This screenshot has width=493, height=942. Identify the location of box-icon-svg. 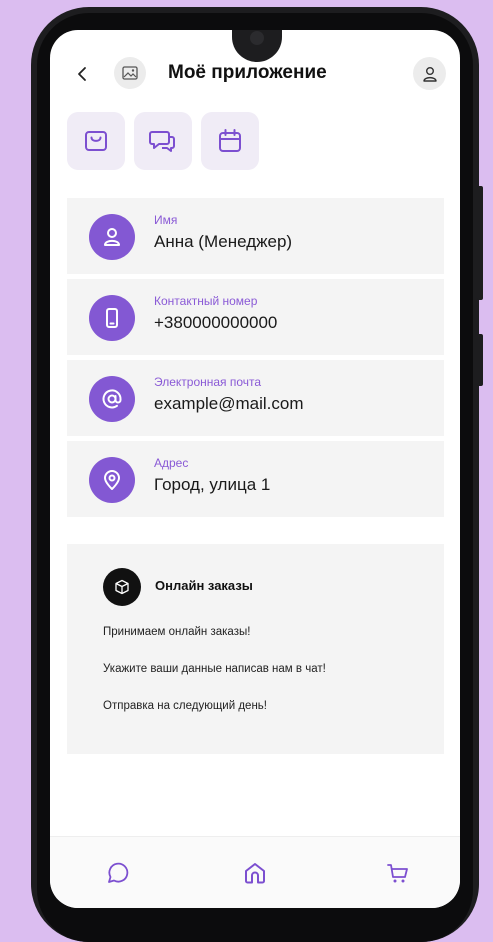
(122, 587).